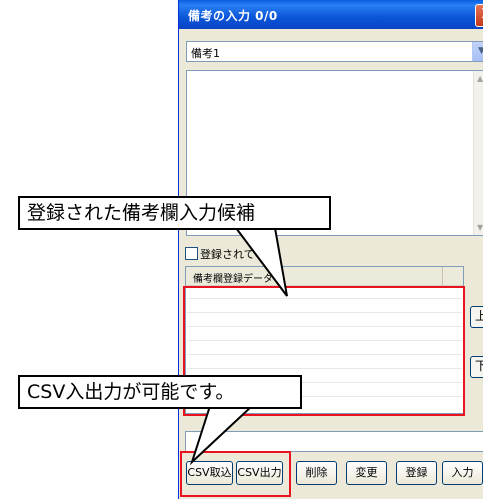 This screenshot has height=499, width=483. Describe the element at coordinates (261, 262) in the screenshot. I see `candidates-callout-pointer` at that location.